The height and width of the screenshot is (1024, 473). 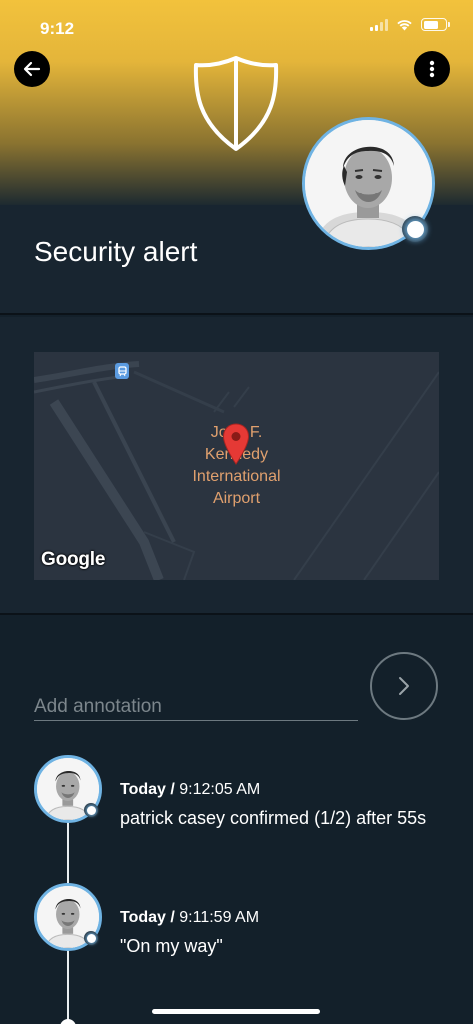 I want to click on map-pin-icon, so click(x=236, y=444).